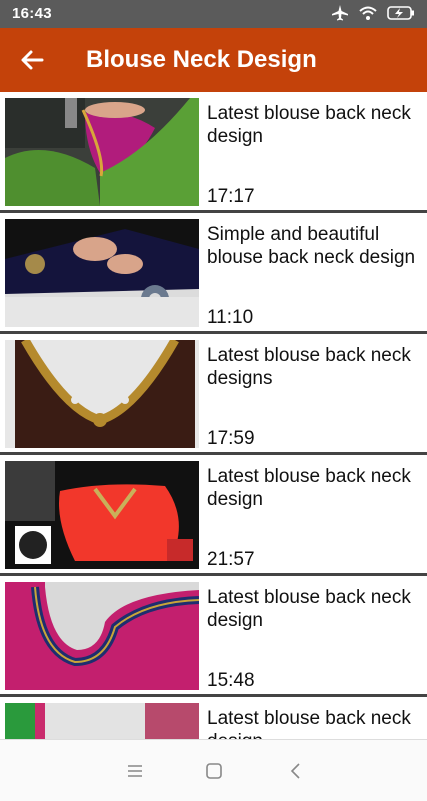  I want to click on video-list-item: Latest blouse back neck design, so click(213, 718).